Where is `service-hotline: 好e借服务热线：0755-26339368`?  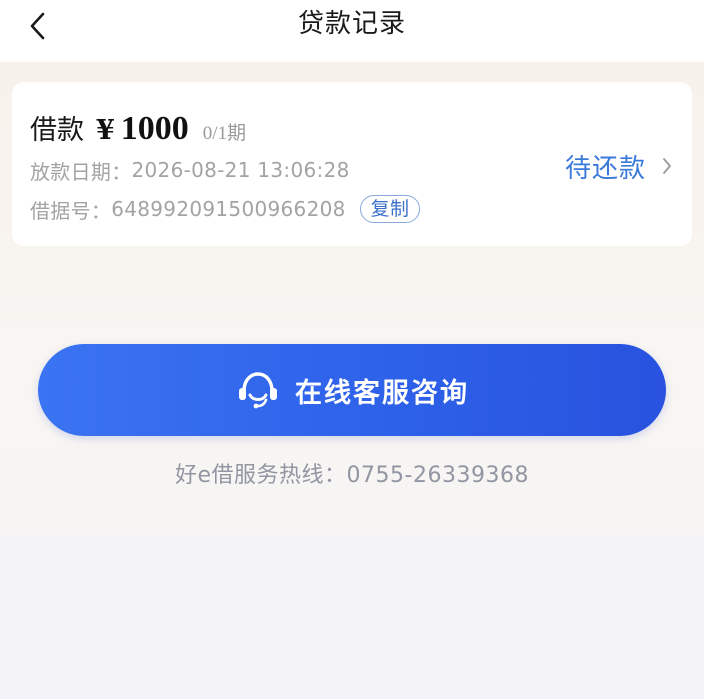
service-hotline: 好e借服务热线：0755-26339368 is located at coordinates (352, 473).